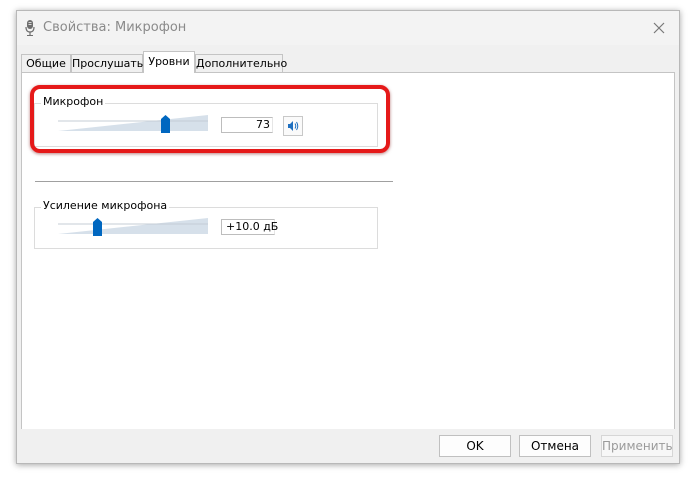 The height and width of the screenshot is (480, 696). Describe the element at coordinates (133, 123) in the screenshot. I see `microphone-slider-track` at that location.